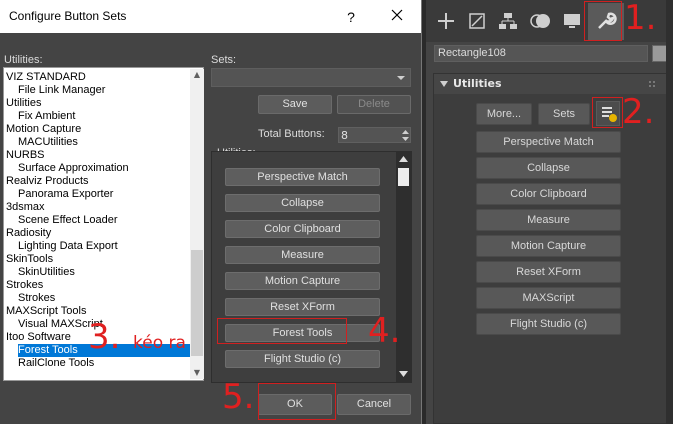 Image resolution: width=673 pixels, height=424 pixels. I want to click on close-icon, so click(397, 15).